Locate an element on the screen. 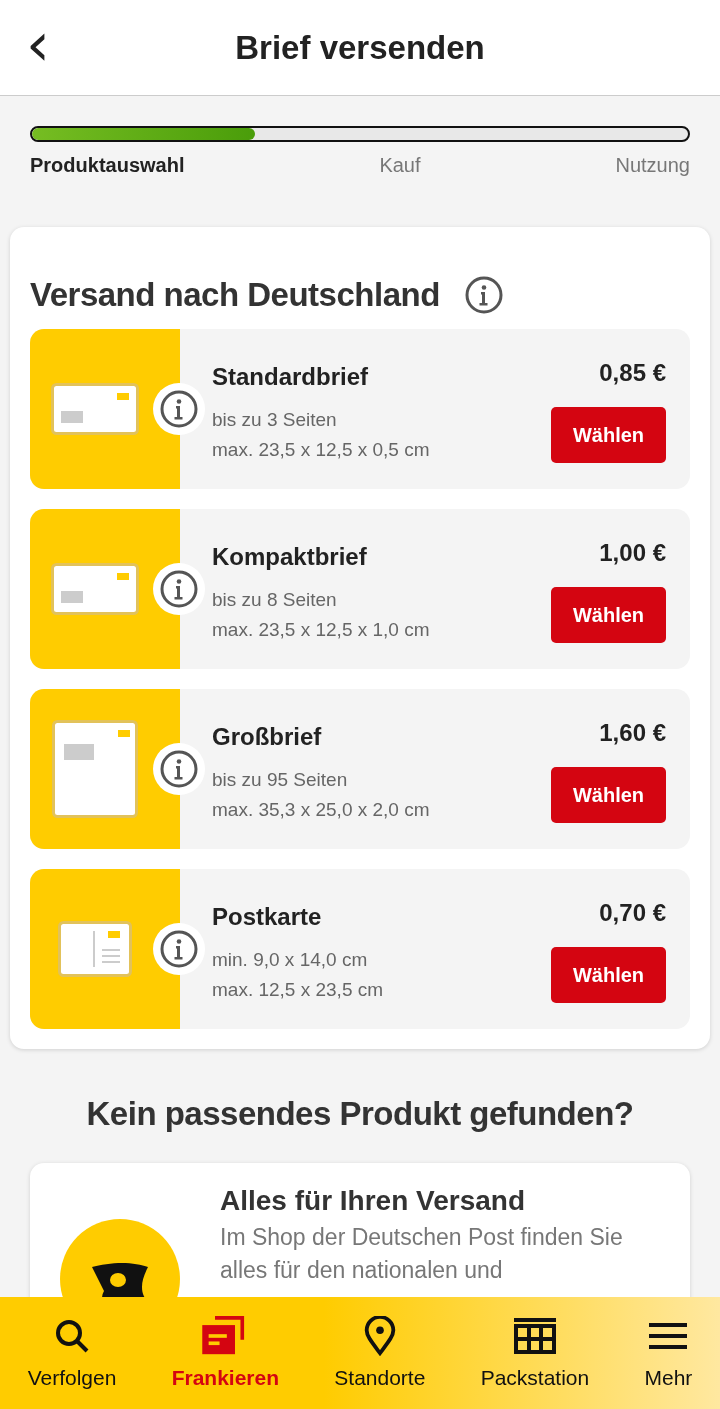 Image resolution: width=720 pixels, height=1409 pixels. product-price: 1,00 € is located at coordinates (632, 553).